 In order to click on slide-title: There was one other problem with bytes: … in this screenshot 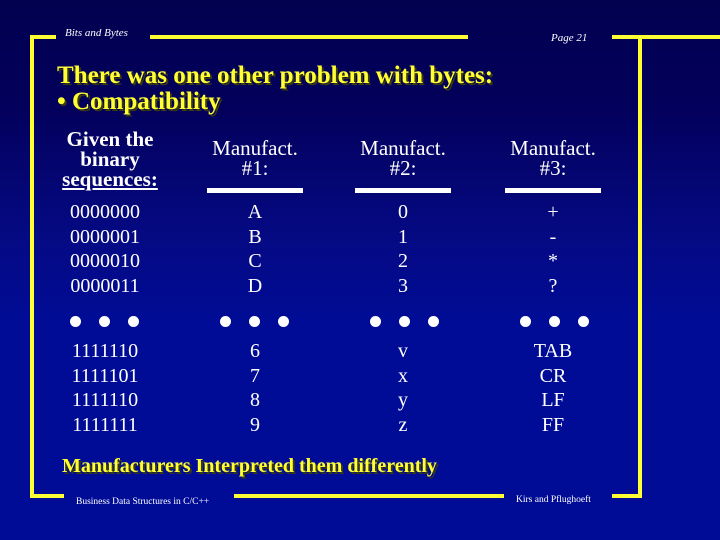, I will do `click(275, 89)`.